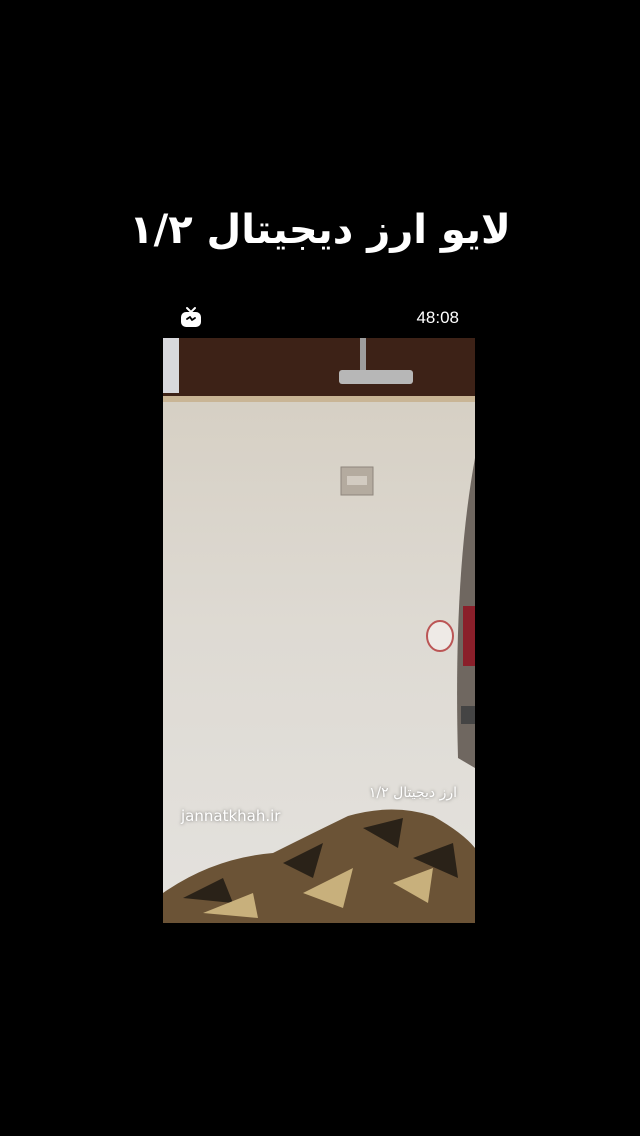 This screenshot has width=640, height=1136. Describe the element at coordinates (319, 319) in the screenshot. I see `player-header: 48:08` at that location.